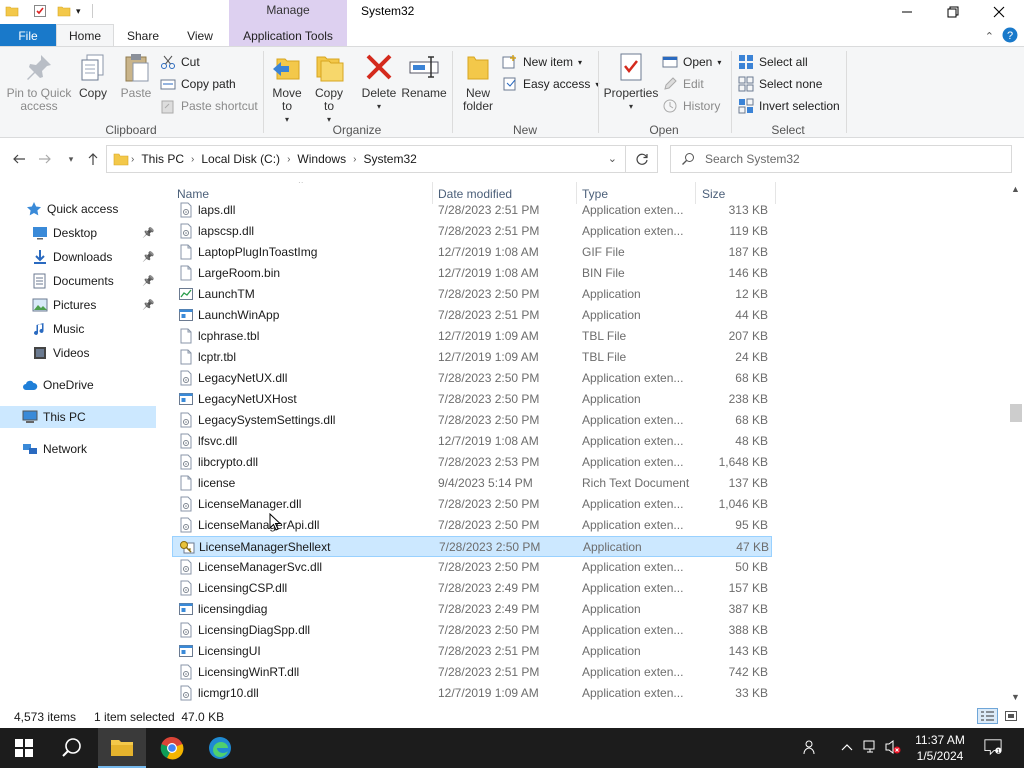  I want to click on up-button, so click(93, 159).